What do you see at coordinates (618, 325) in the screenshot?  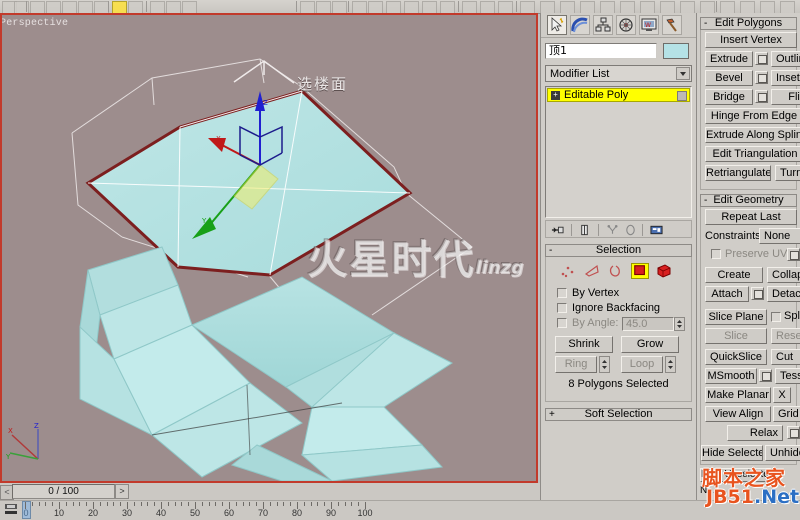 I see `by-angle-row: By Angle: 45.0` at bounding box center [618, 325].